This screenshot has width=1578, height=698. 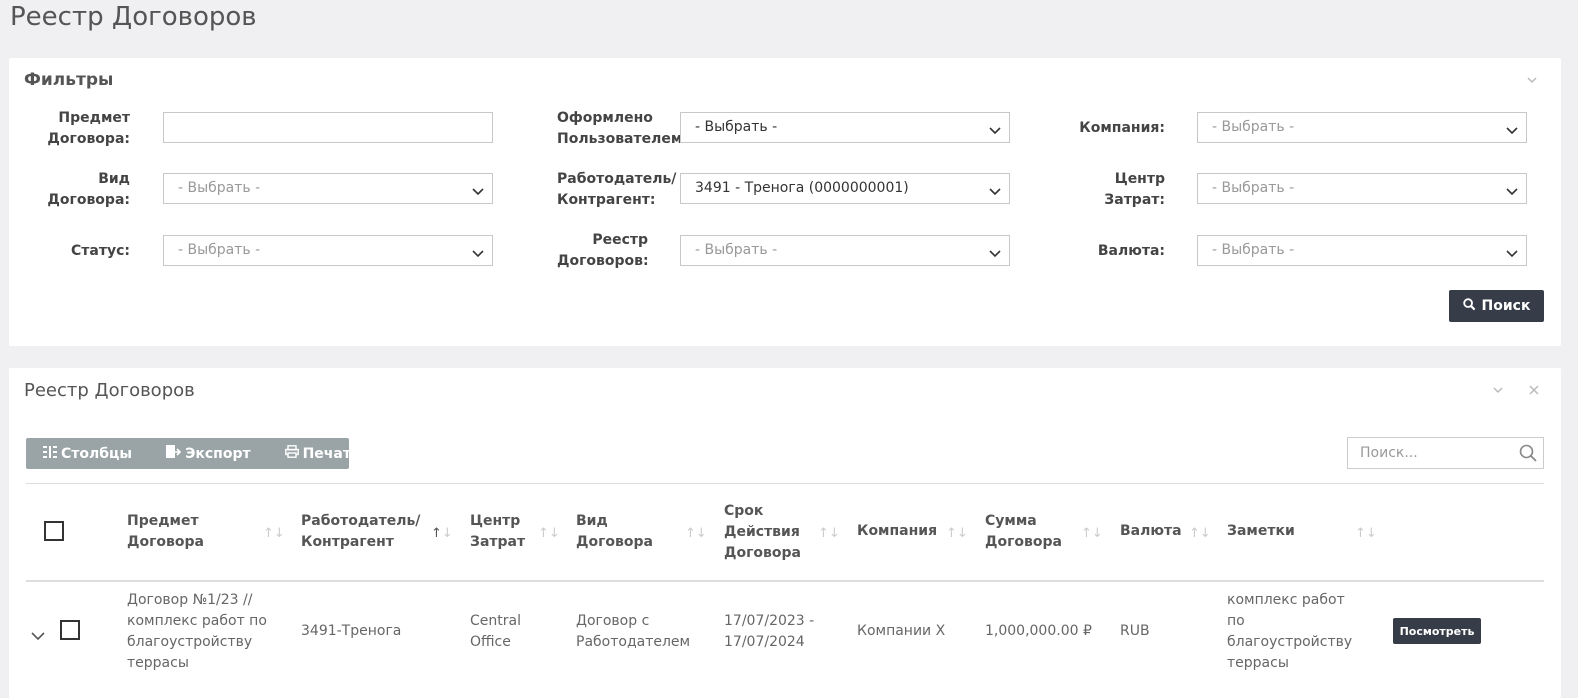 What do you see at coordinates (1261, 531) in the screenshot?
I see `col-header-notes: Заметки` at bounding box center [1261, 531].